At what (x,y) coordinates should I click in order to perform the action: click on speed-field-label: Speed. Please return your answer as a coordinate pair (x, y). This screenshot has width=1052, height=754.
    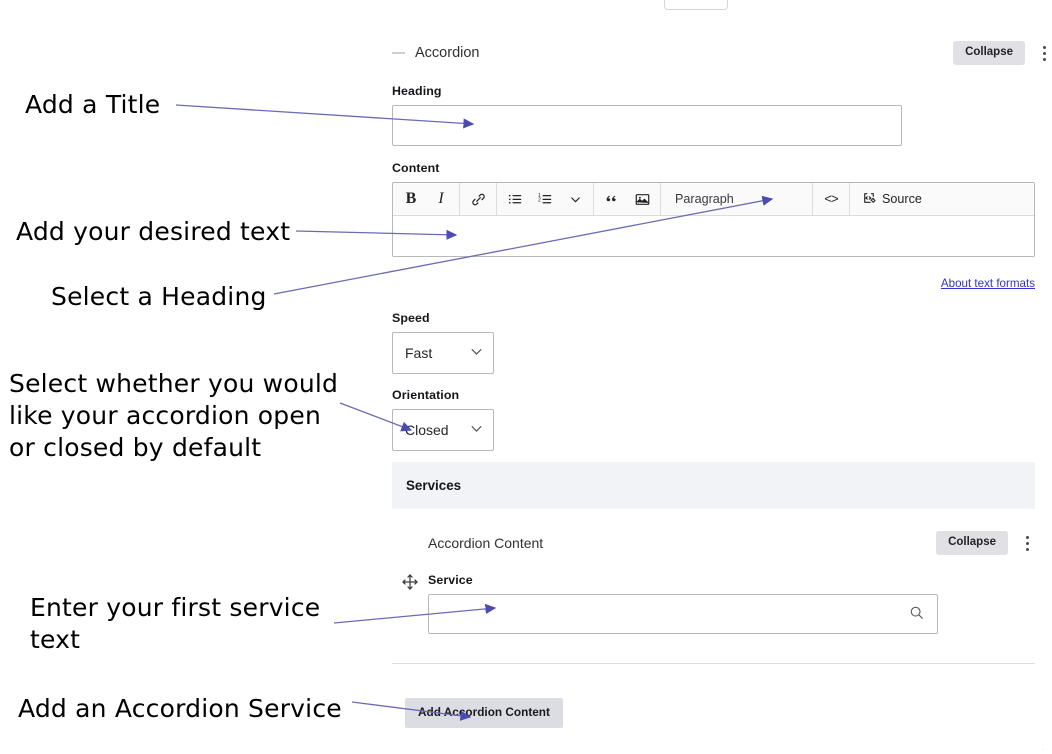
    Looking at the image, I should click on (411, 318).